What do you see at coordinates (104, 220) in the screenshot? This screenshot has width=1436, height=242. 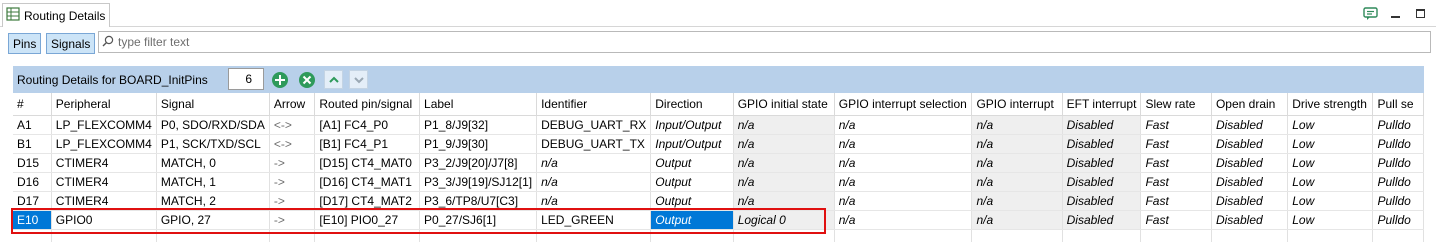 I see `table-cell: GPIO0` at bounding box center [104, 220].